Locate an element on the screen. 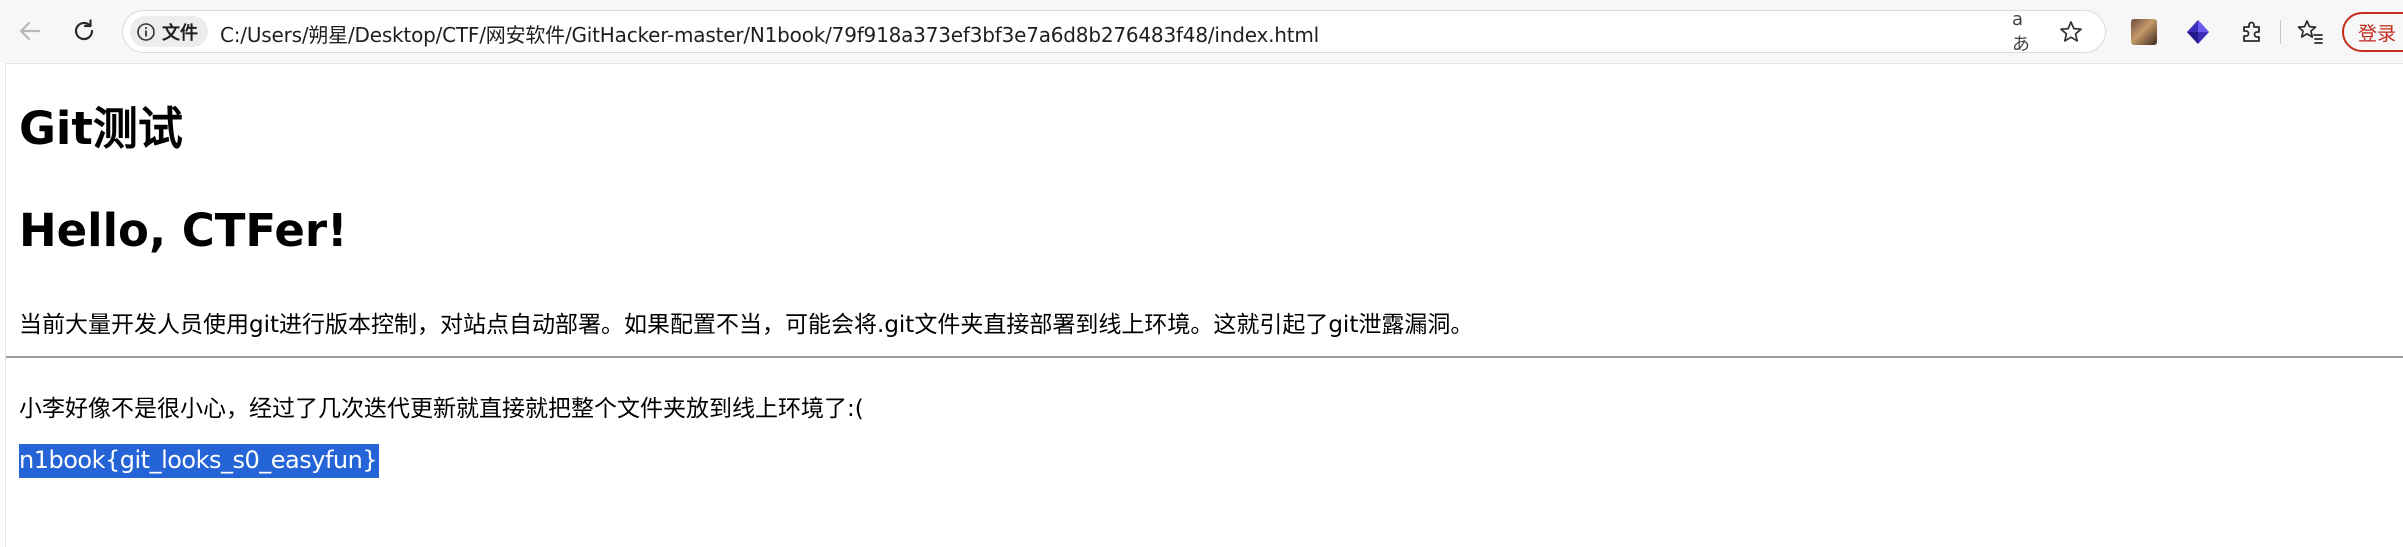  avatar-icon is located at coordinates (2144, 32).